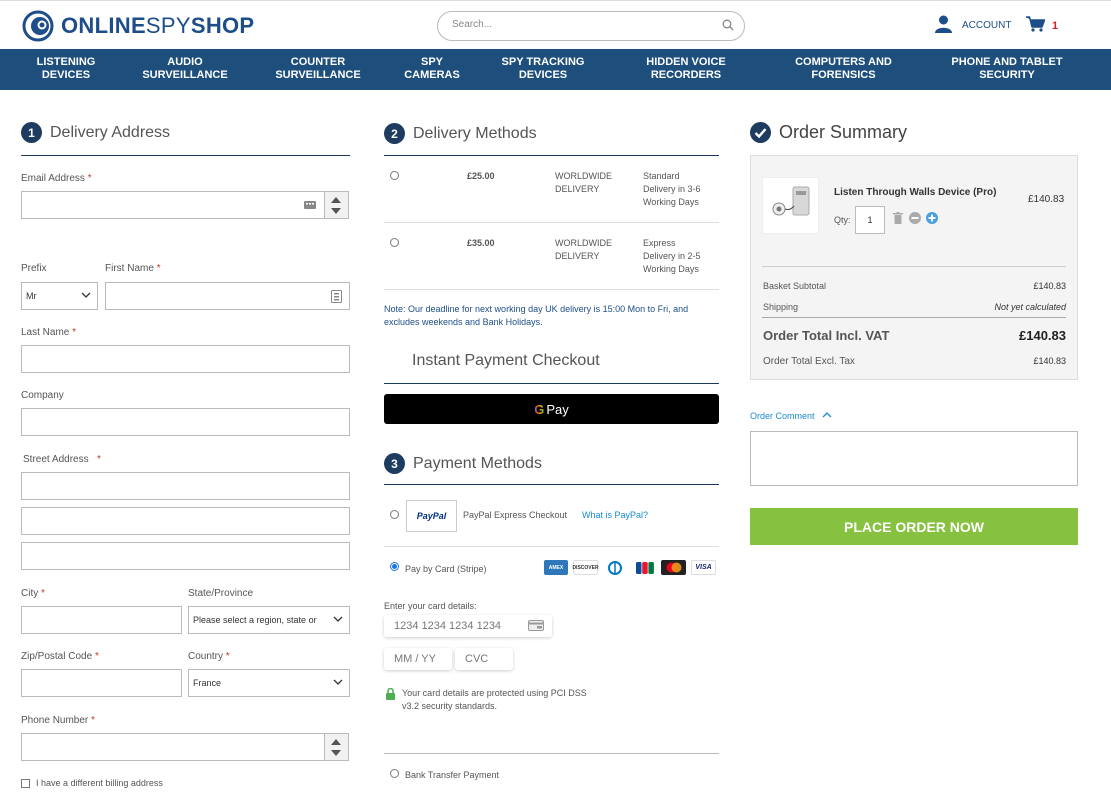 The height and width of the screenshot is (807, 1111). I want to click on card-stripe-radio, so click(394, 566).